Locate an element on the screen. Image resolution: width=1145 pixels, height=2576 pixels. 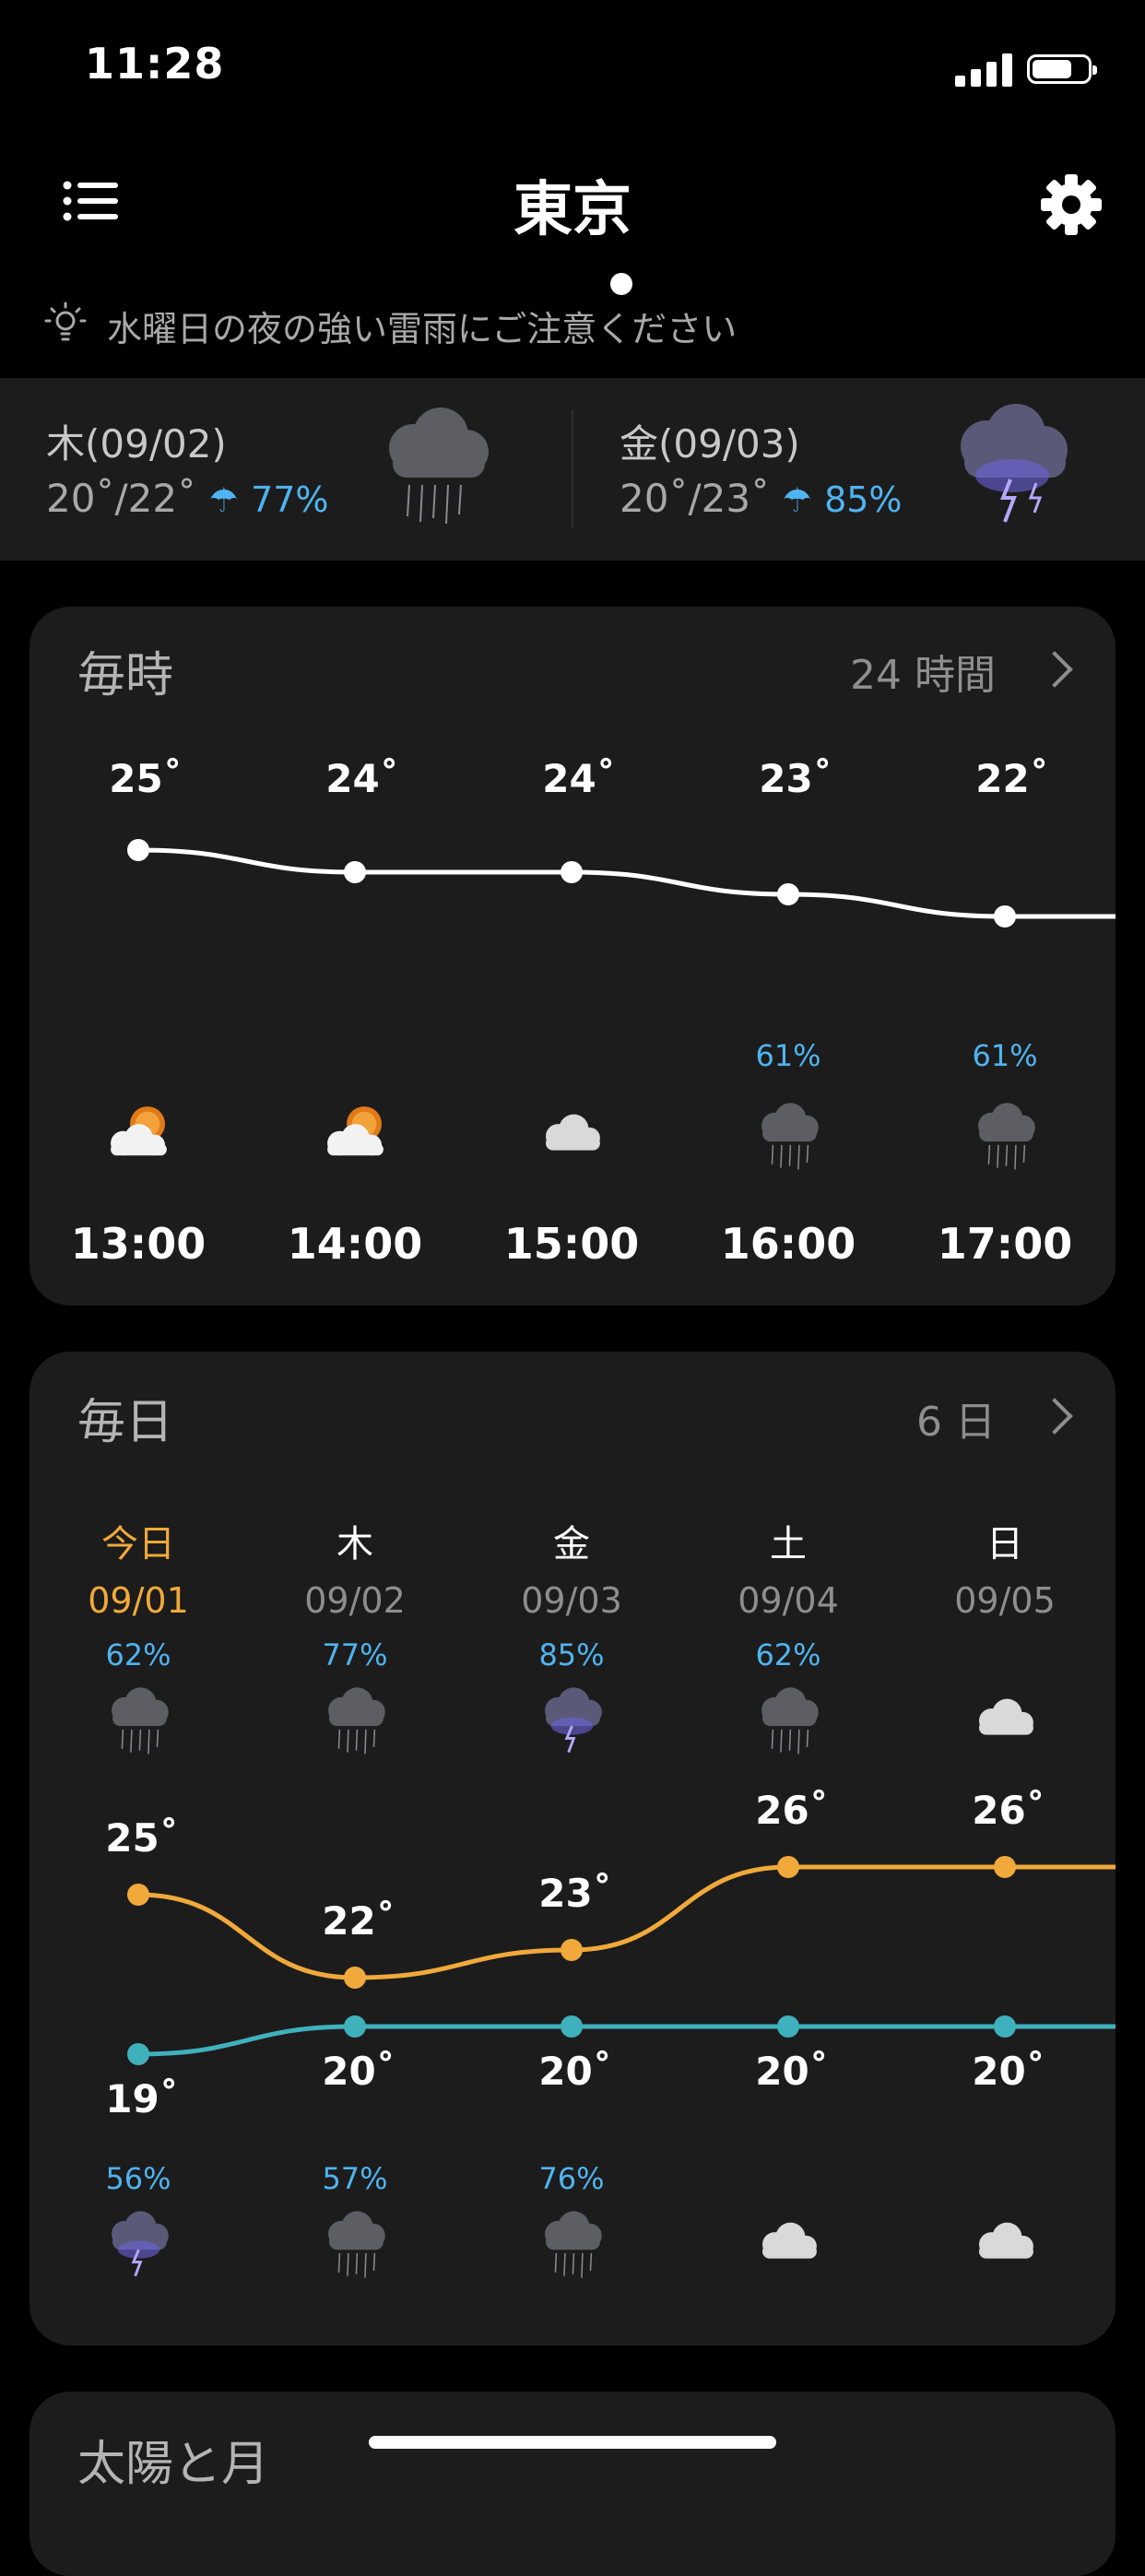
daily-day-name: 土 is located at coordinates (788, 1544).